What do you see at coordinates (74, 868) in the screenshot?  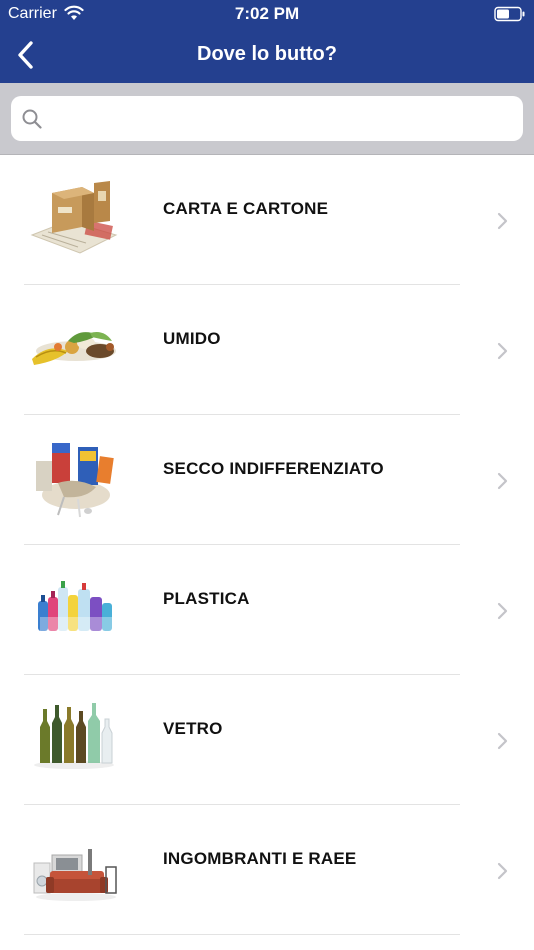 I see `bulky-waste-image` at bounding box center [74, 868].